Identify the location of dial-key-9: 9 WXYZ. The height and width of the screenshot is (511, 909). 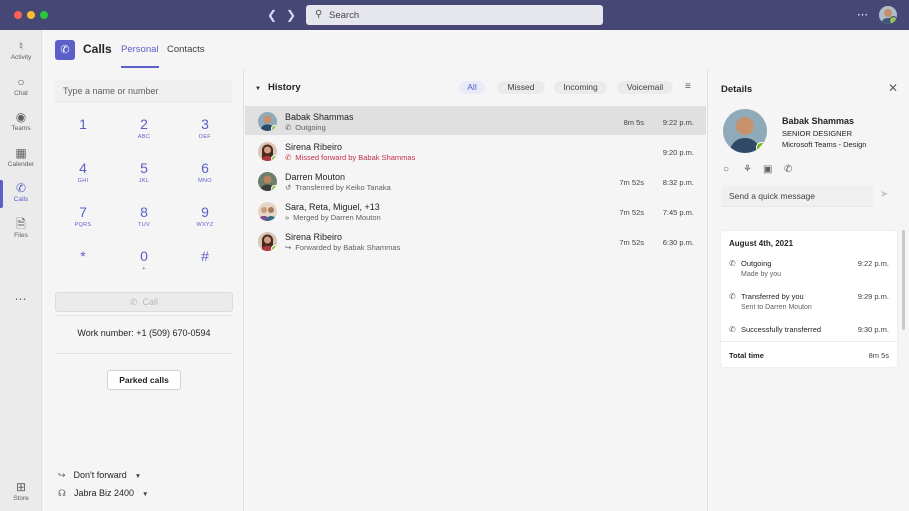
(205, 222).